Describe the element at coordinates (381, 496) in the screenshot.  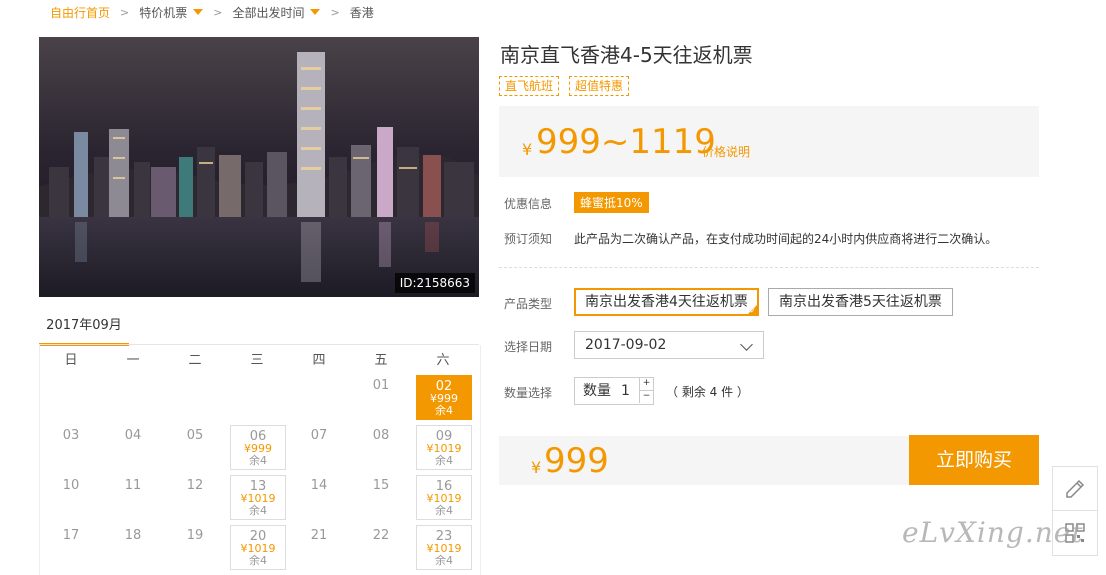
I see `calendar-day: 15` at that location.